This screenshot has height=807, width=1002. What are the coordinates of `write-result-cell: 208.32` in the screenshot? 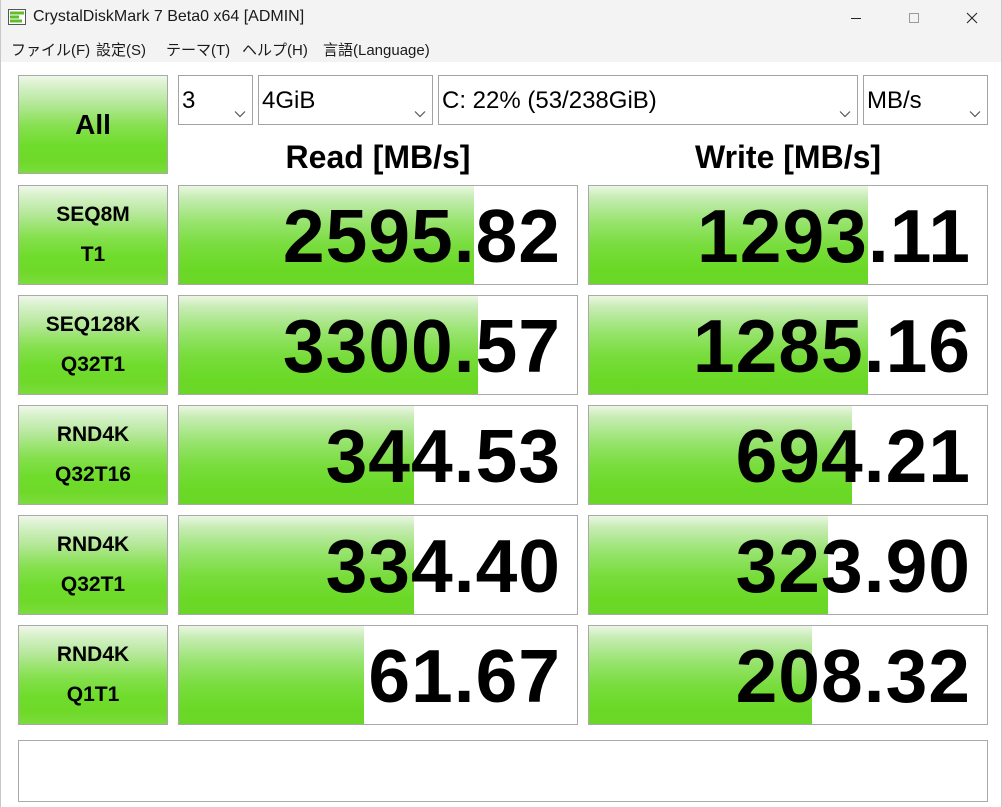 It's located at (788, 675).